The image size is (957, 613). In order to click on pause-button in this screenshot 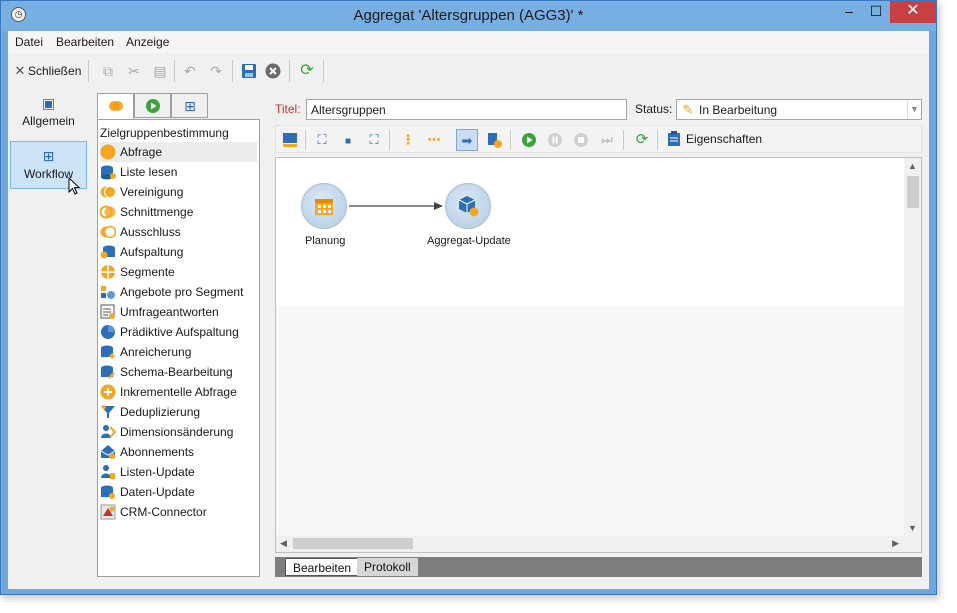, I will do `click(555, 140)`.